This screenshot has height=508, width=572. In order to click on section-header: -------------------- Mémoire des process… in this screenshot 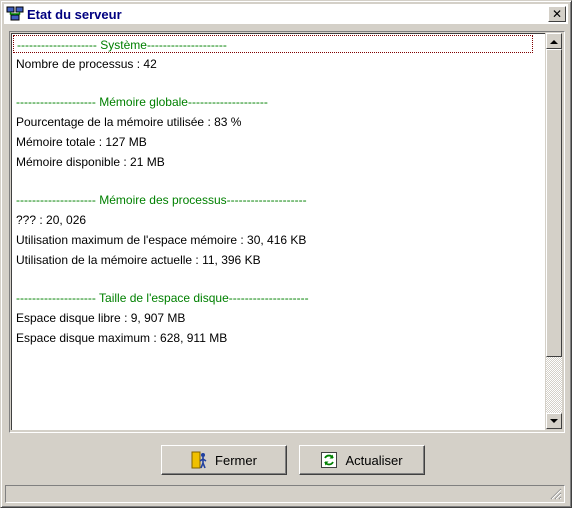, I will do `click(161, 200)`.